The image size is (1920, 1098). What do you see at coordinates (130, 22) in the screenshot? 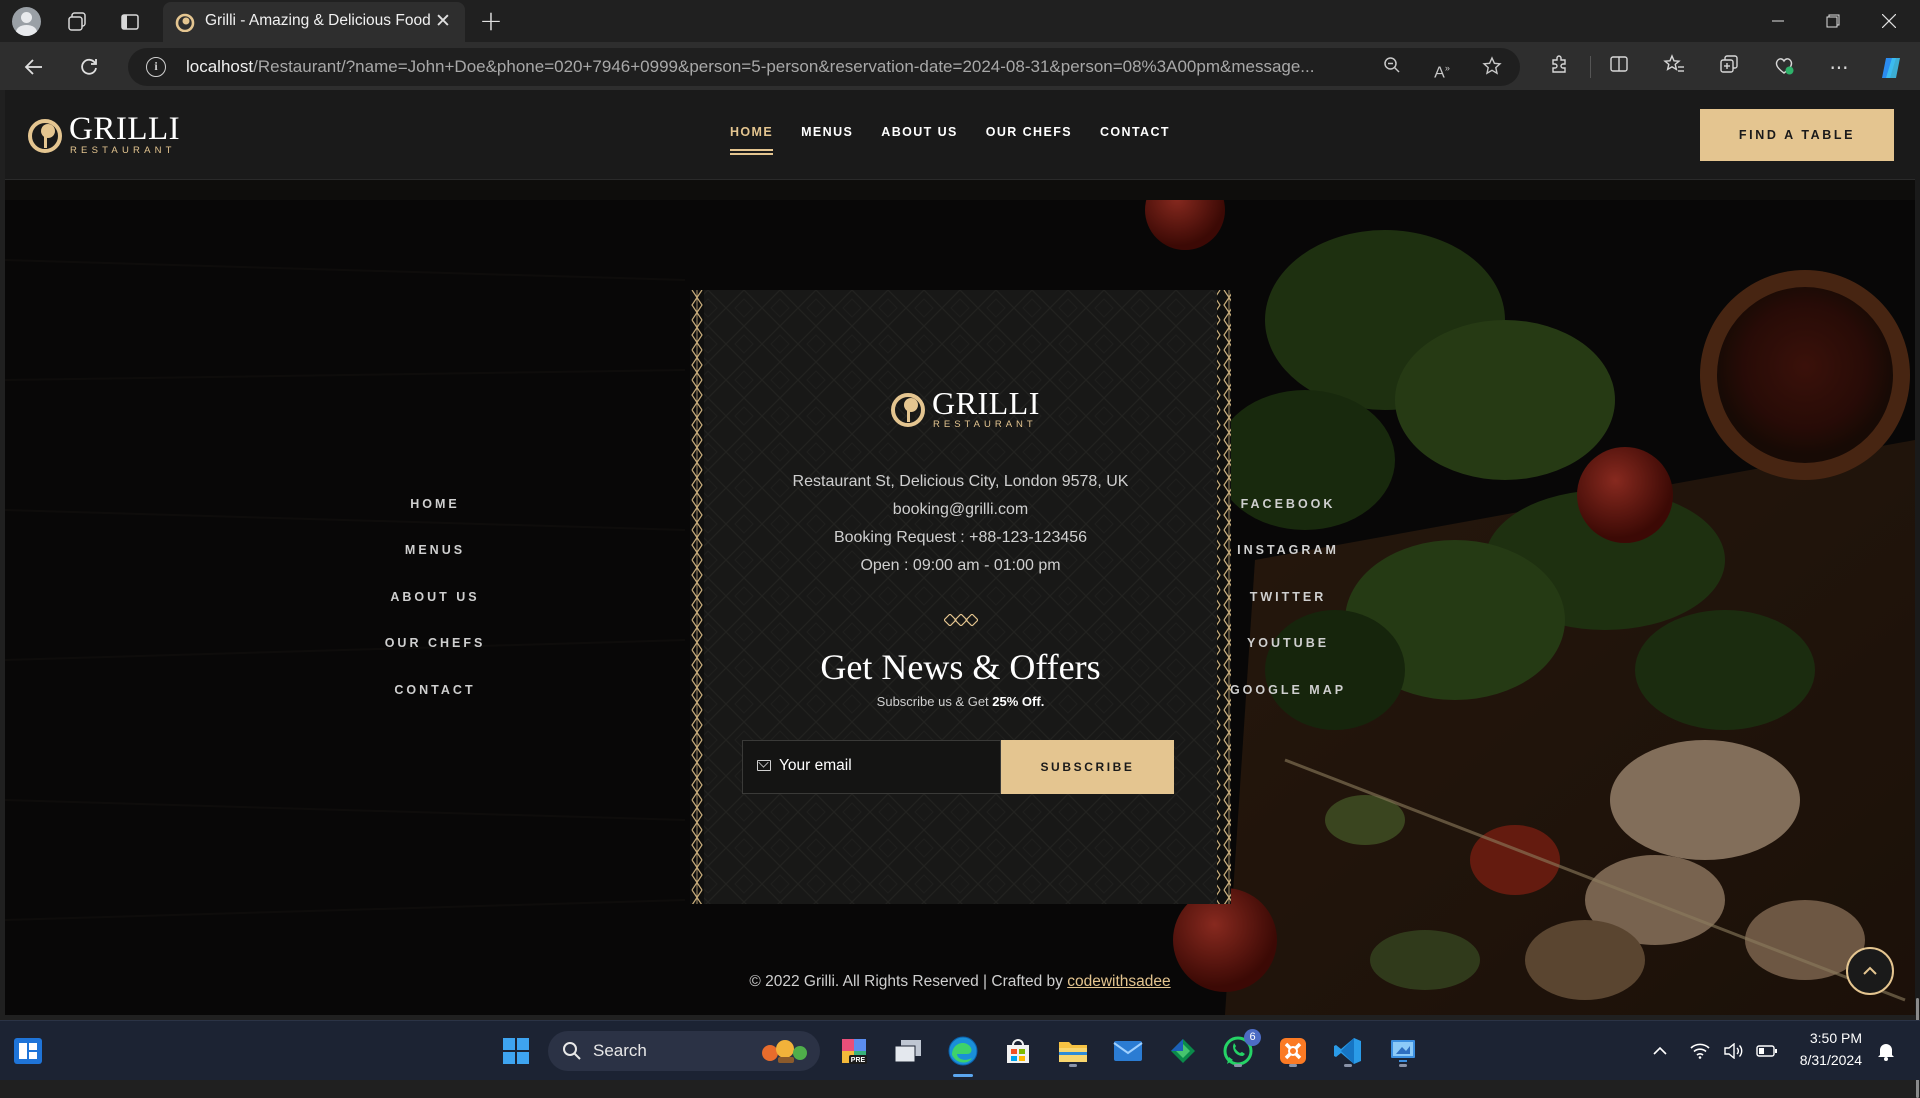
I see `tab-actions-icon` at bounding box center [130, 22].